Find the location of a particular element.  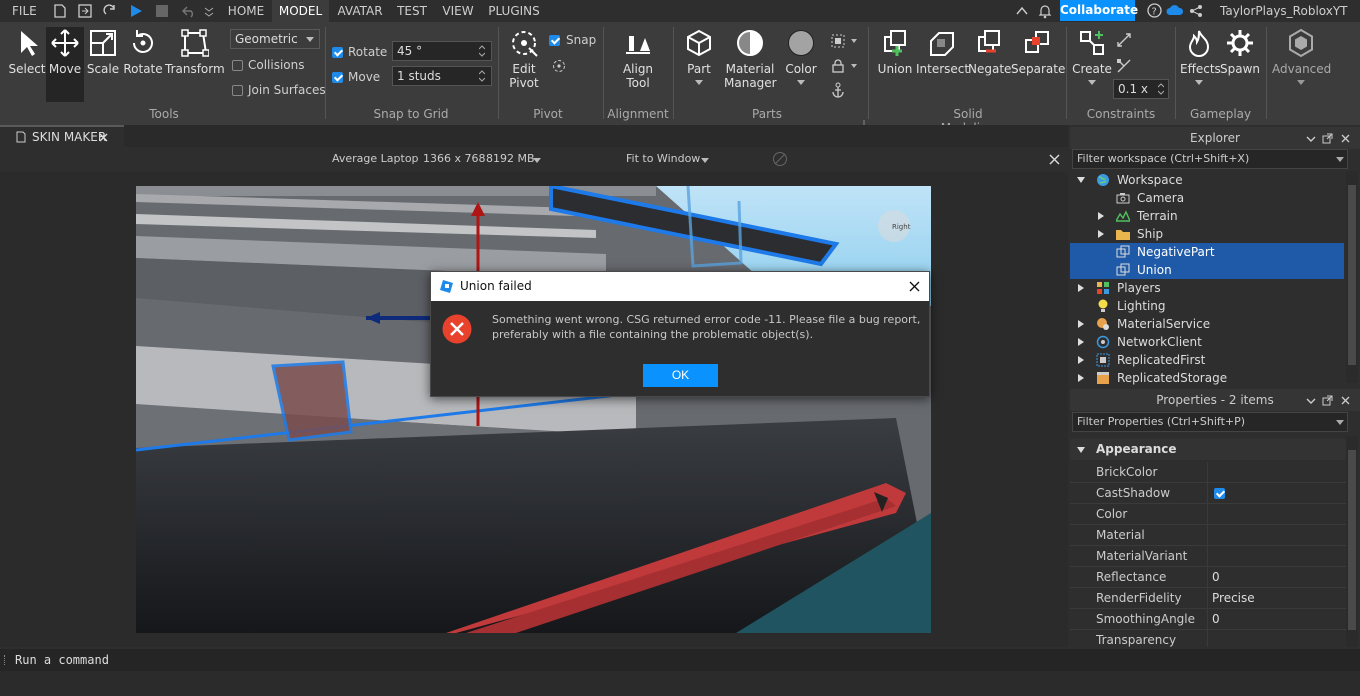

scale-tool-button: Scale is located at coordinates (103, 52).